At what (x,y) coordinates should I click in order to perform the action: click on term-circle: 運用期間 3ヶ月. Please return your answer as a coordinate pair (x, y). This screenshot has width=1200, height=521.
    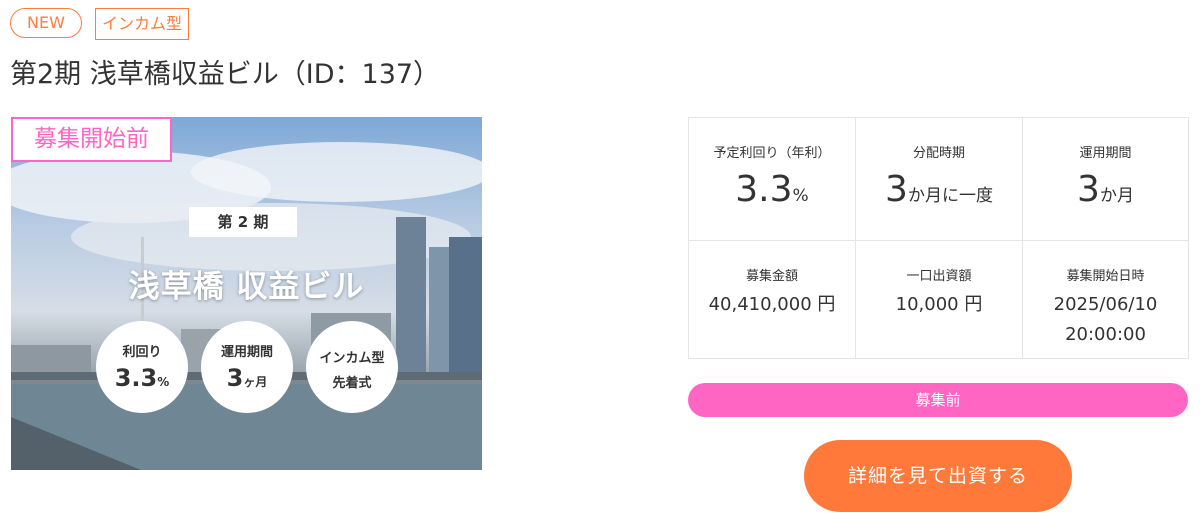
    Looking at the image, I should click on (247, 367).